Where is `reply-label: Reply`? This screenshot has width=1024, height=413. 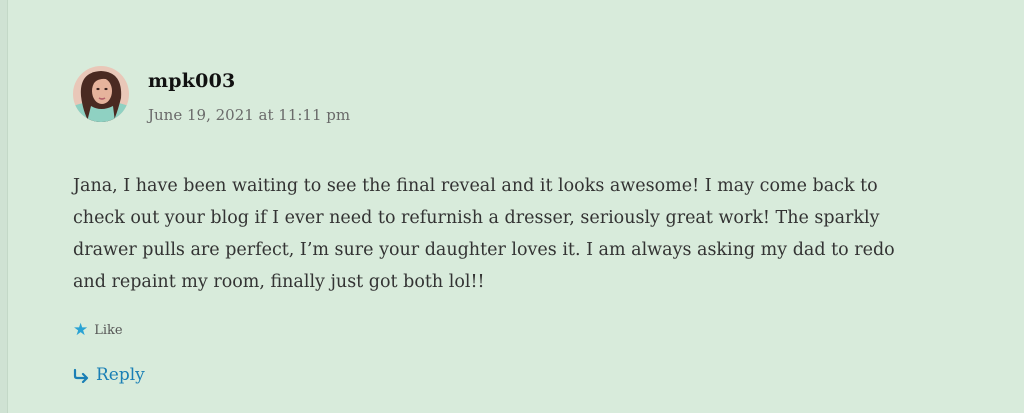
reply-label: Reply is located at coordinates (120, 375).